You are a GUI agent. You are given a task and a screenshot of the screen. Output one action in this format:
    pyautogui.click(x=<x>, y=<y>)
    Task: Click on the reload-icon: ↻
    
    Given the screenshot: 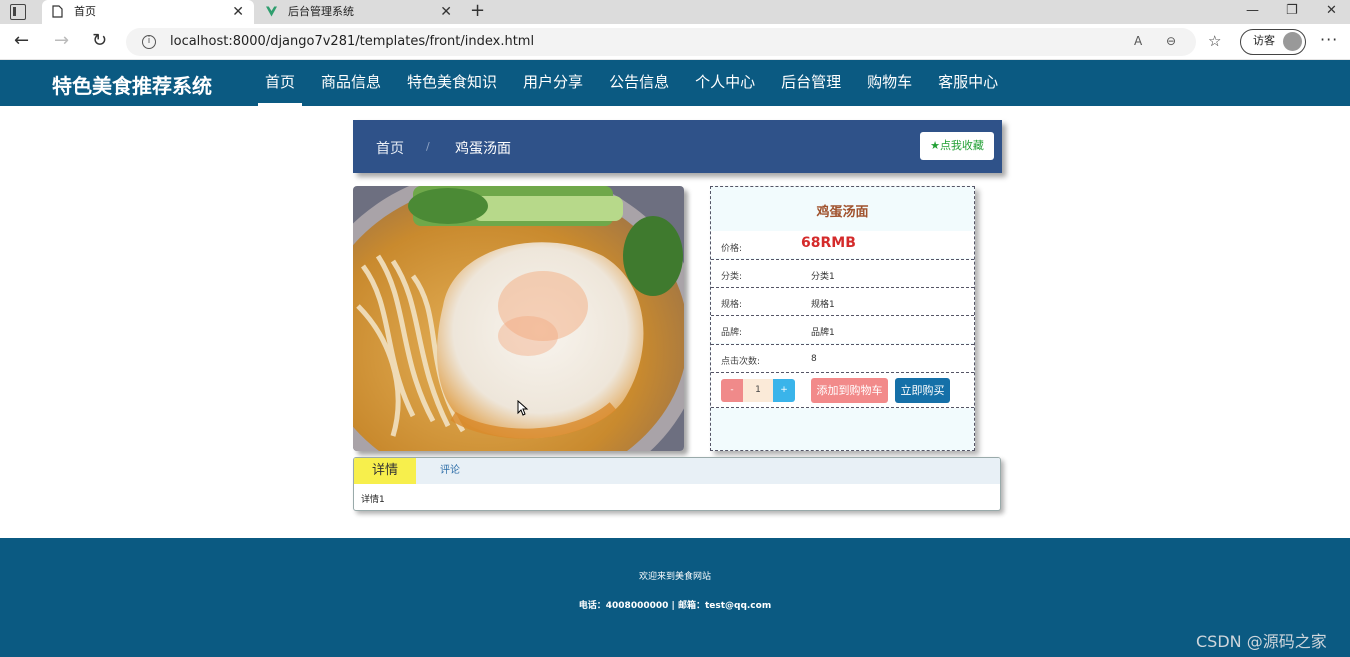 What is the action you would take?
    pyautogui.click(x=99, y=41)
    